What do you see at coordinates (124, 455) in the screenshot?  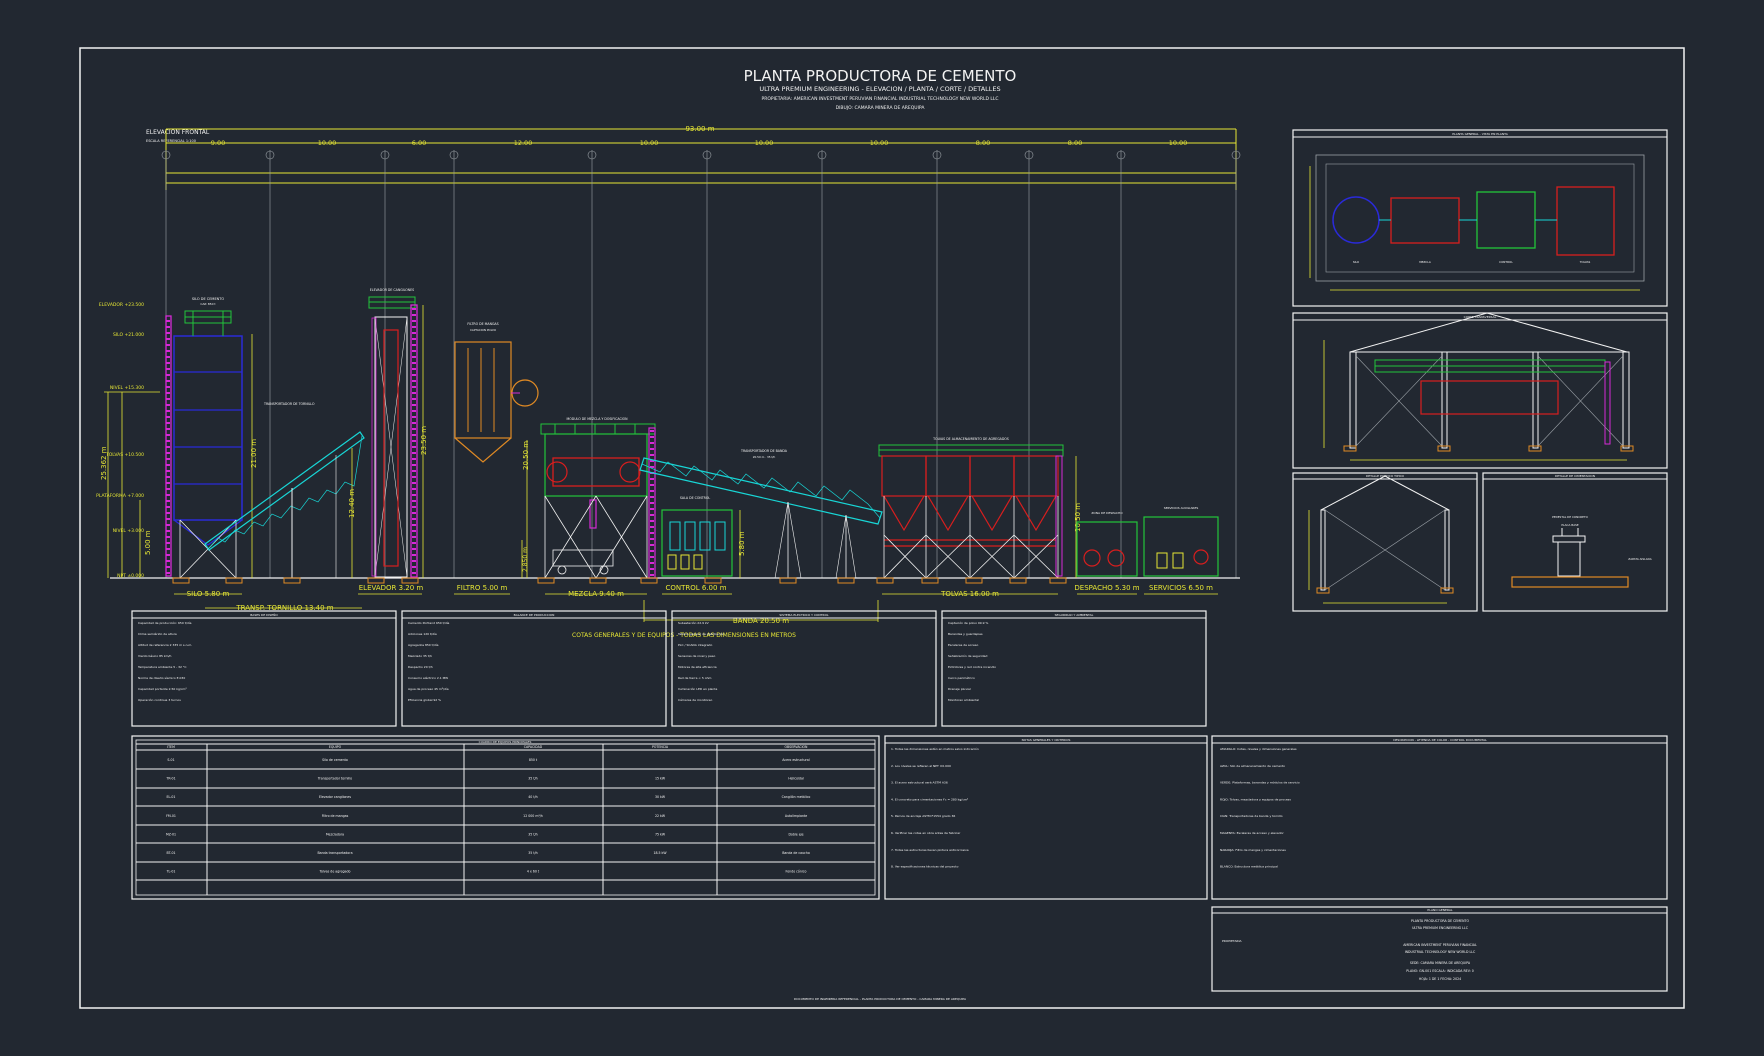 I see `level-label: TOLVAS +10.500` at bounding box center [124, 455].